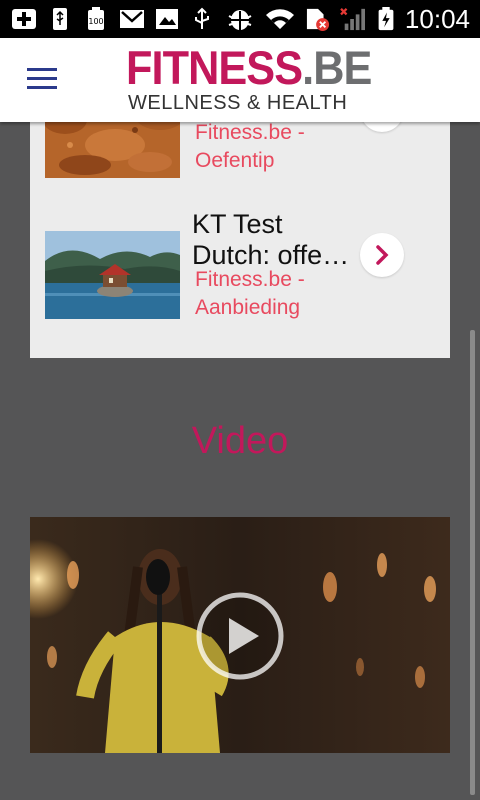  Describe the element at coordinates (235, 160) in the screenshot. I see `category-line: Oefentip` at that location.